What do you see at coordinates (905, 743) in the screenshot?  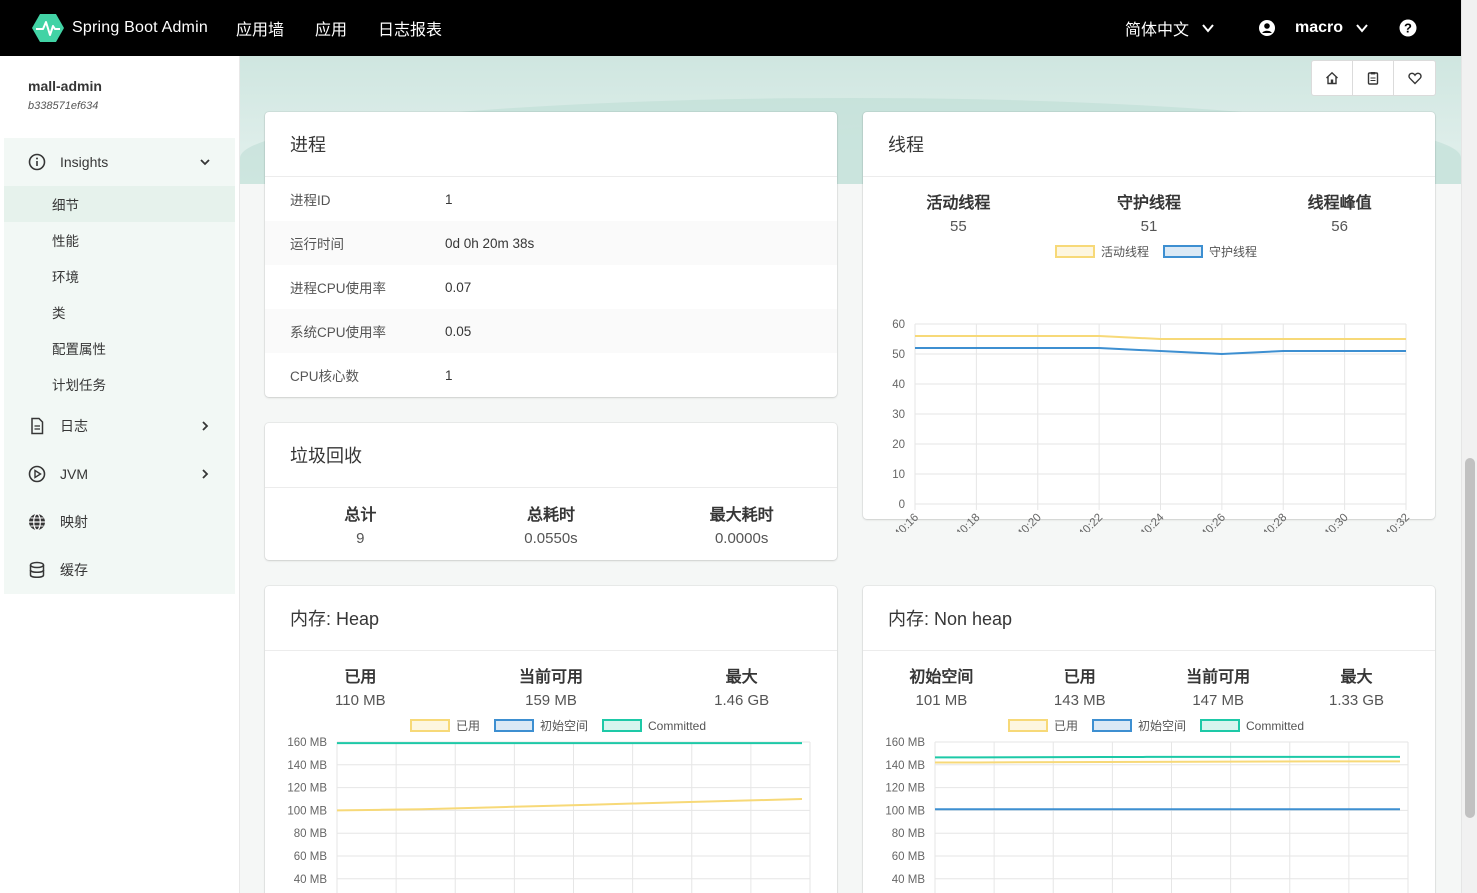 I see `y-tick-label: 160 MB` at bounding box center [905, 743].